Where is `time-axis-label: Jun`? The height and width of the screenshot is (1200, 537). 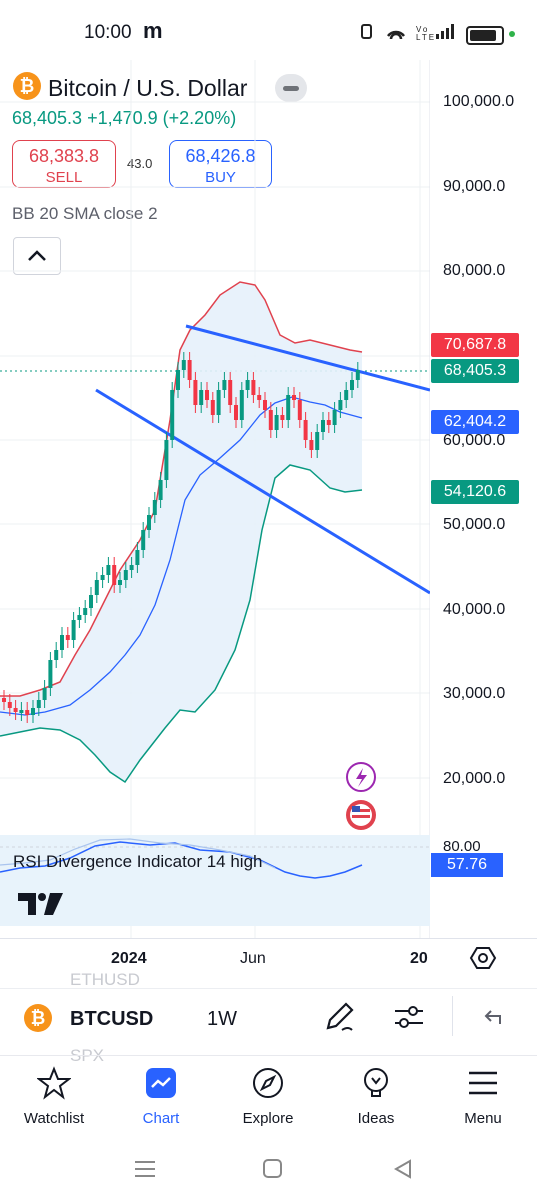 time-axis-label: Jun is located at coordinates (253, 958).